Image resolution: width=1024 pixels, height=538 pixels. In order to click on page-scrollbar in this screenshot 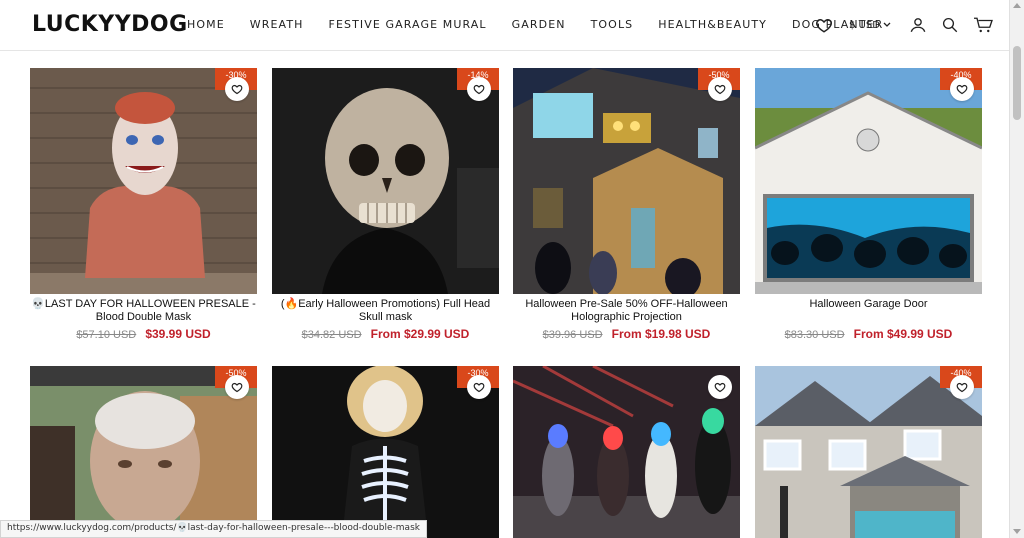, I will do `click(1016, 269)`.